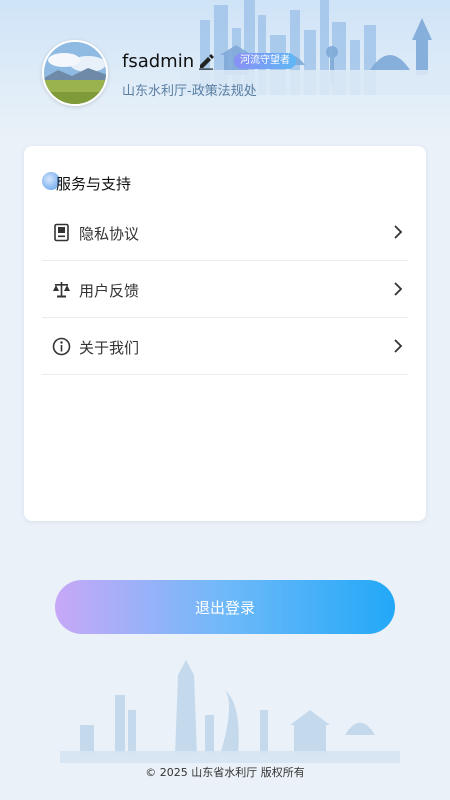 The width and height of the screenshot is (450, 800). I want to click on copyright-text: © 2025 山东省水利厅 版权所有, so click(225, 772).